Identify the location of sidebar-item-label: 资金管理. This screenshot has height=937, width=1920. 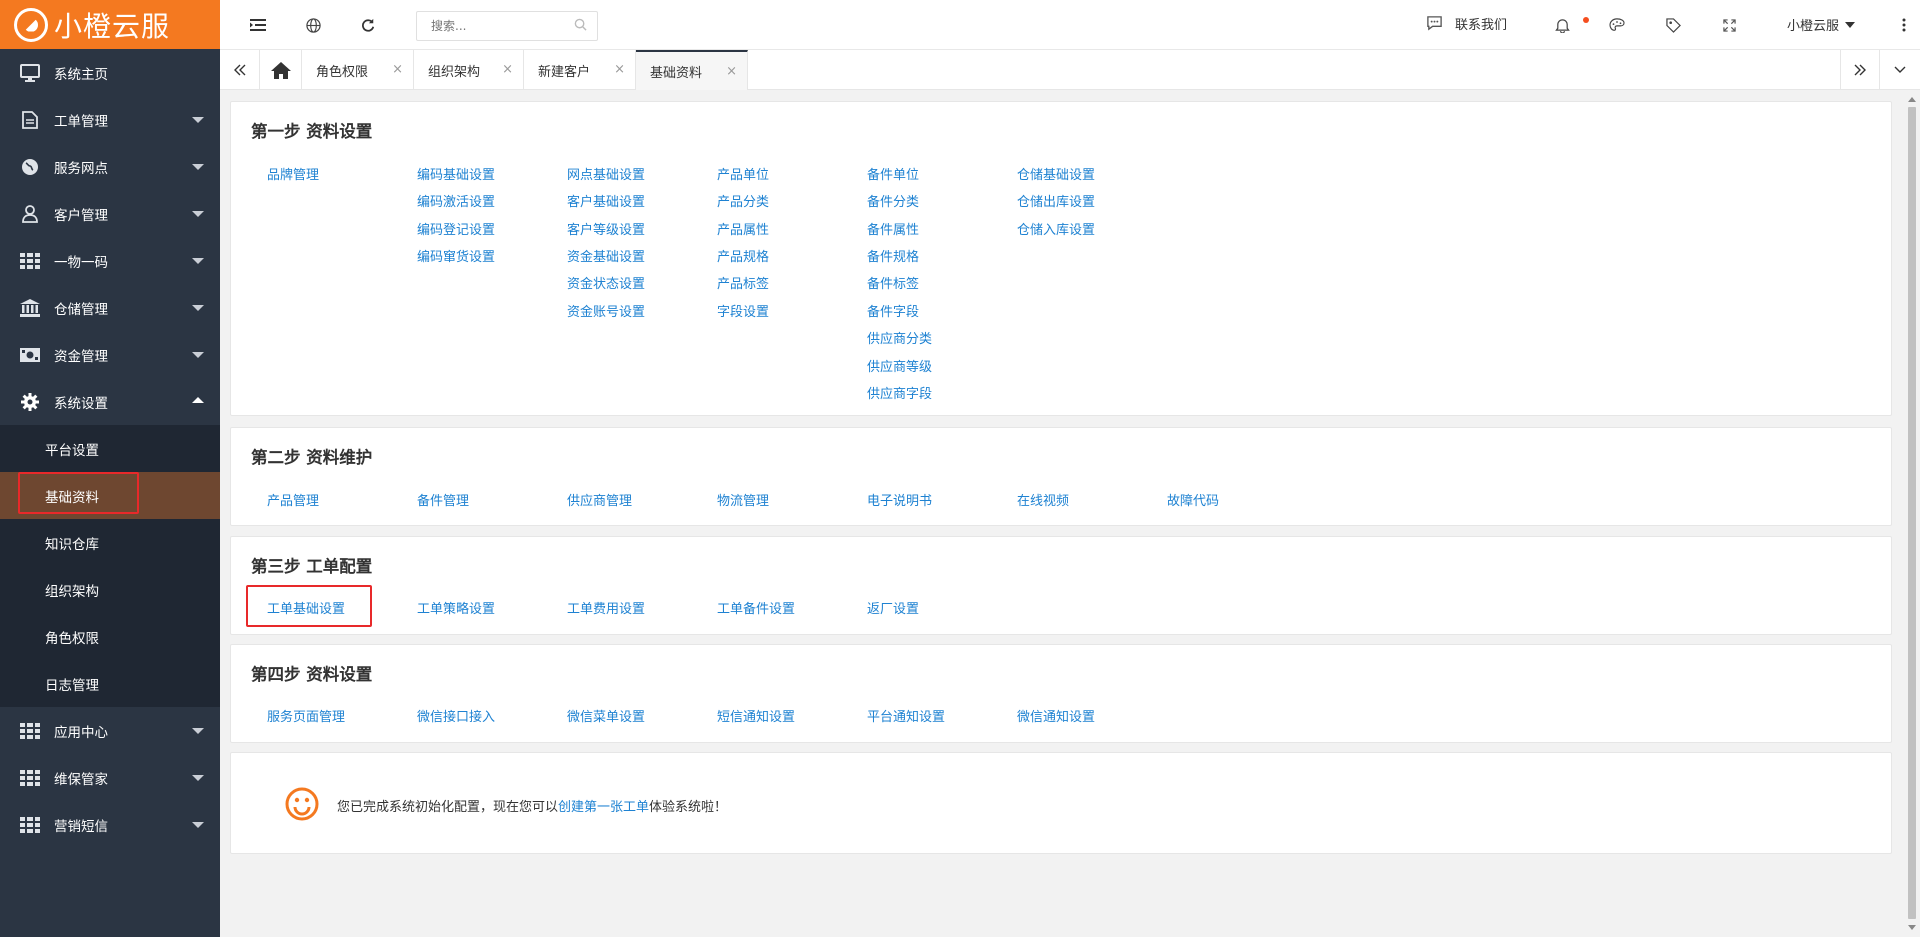
(81, 356).